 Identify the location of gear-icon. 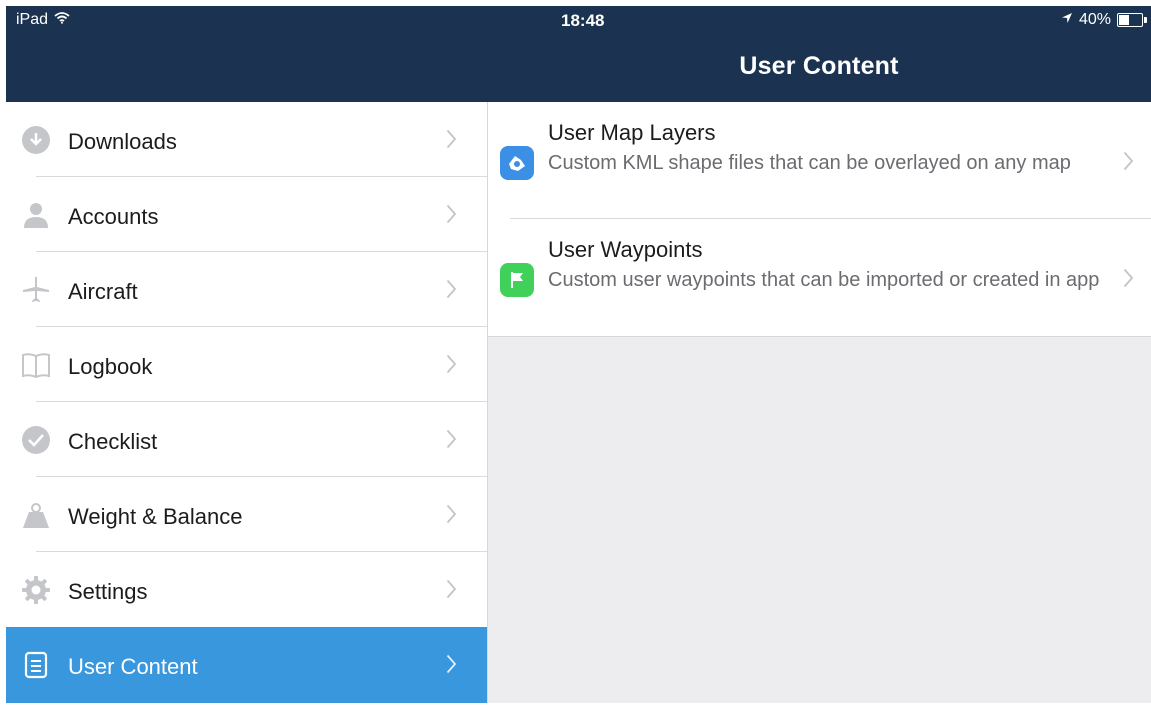
(36, 590).